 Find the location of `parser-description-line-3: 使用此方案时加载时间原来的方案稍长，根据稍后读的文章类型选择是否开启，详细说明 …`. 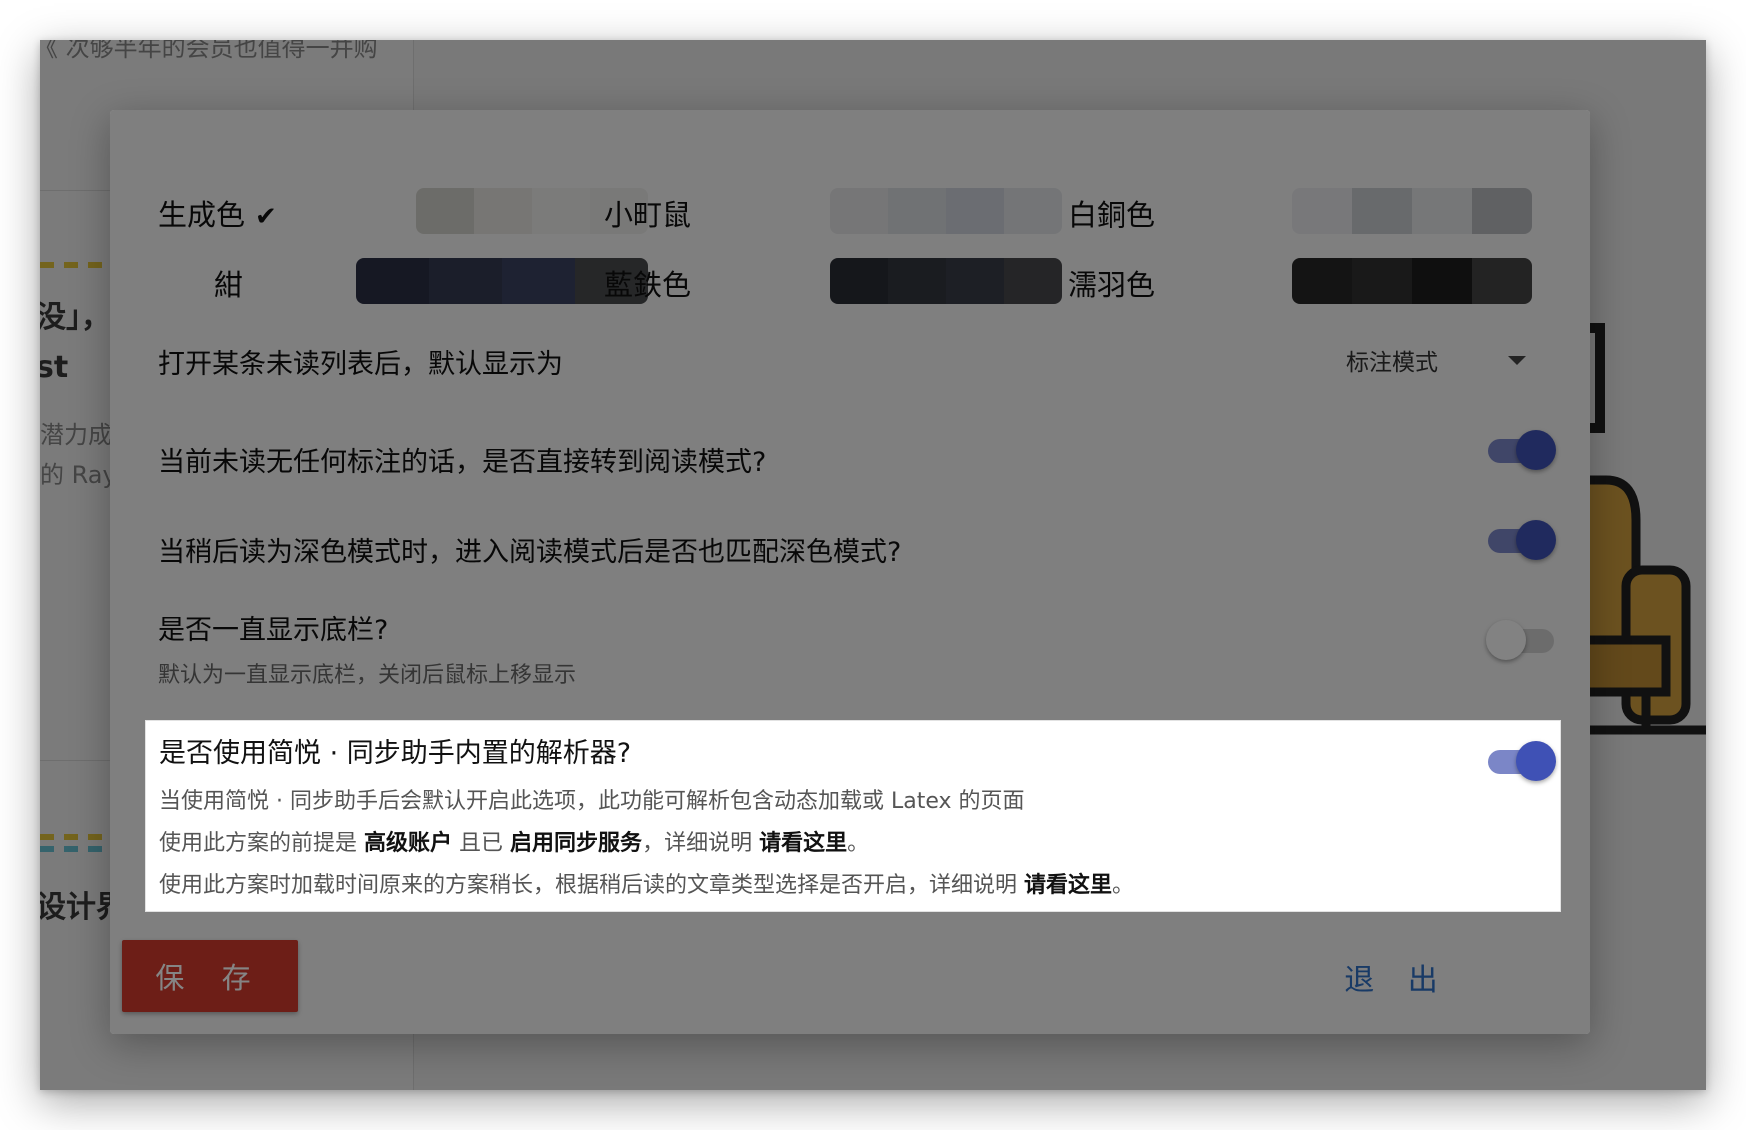

parser-description-line-3: 使用此方案时加载时间原来的方案稍长，根据稍后读的文章类型选择是否开启，详细说明 … is located at coordinates (646, 883).